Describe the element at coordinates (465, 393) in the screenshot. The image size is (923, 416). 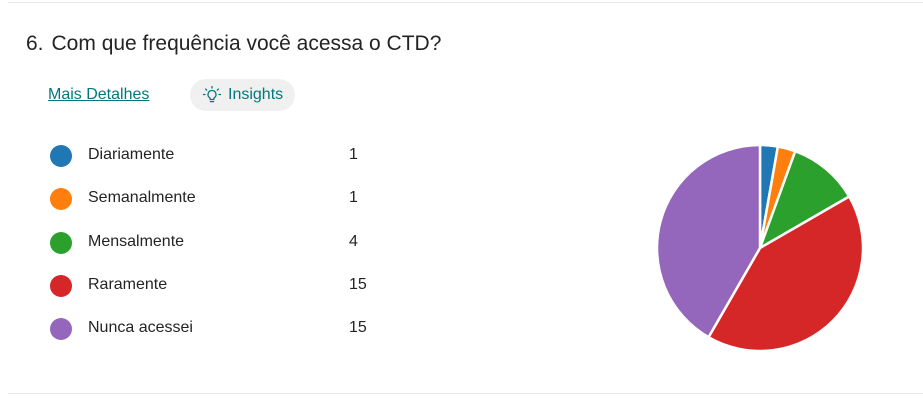
I see `bottom-divider` at that location.